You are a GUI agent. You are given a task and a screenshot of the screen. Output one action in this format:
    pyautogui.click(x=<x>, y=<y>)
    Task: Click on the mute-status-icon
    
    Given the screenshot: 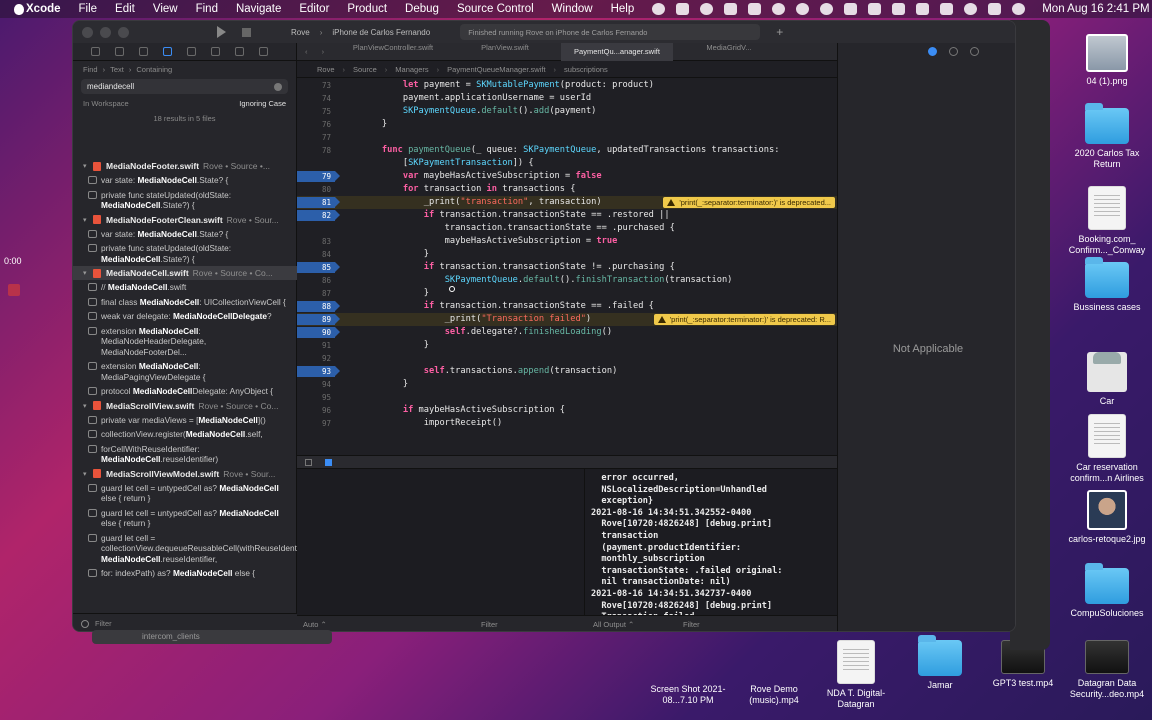 What is the action you would take?
    pyautogui.click(x=851, y=9)
    